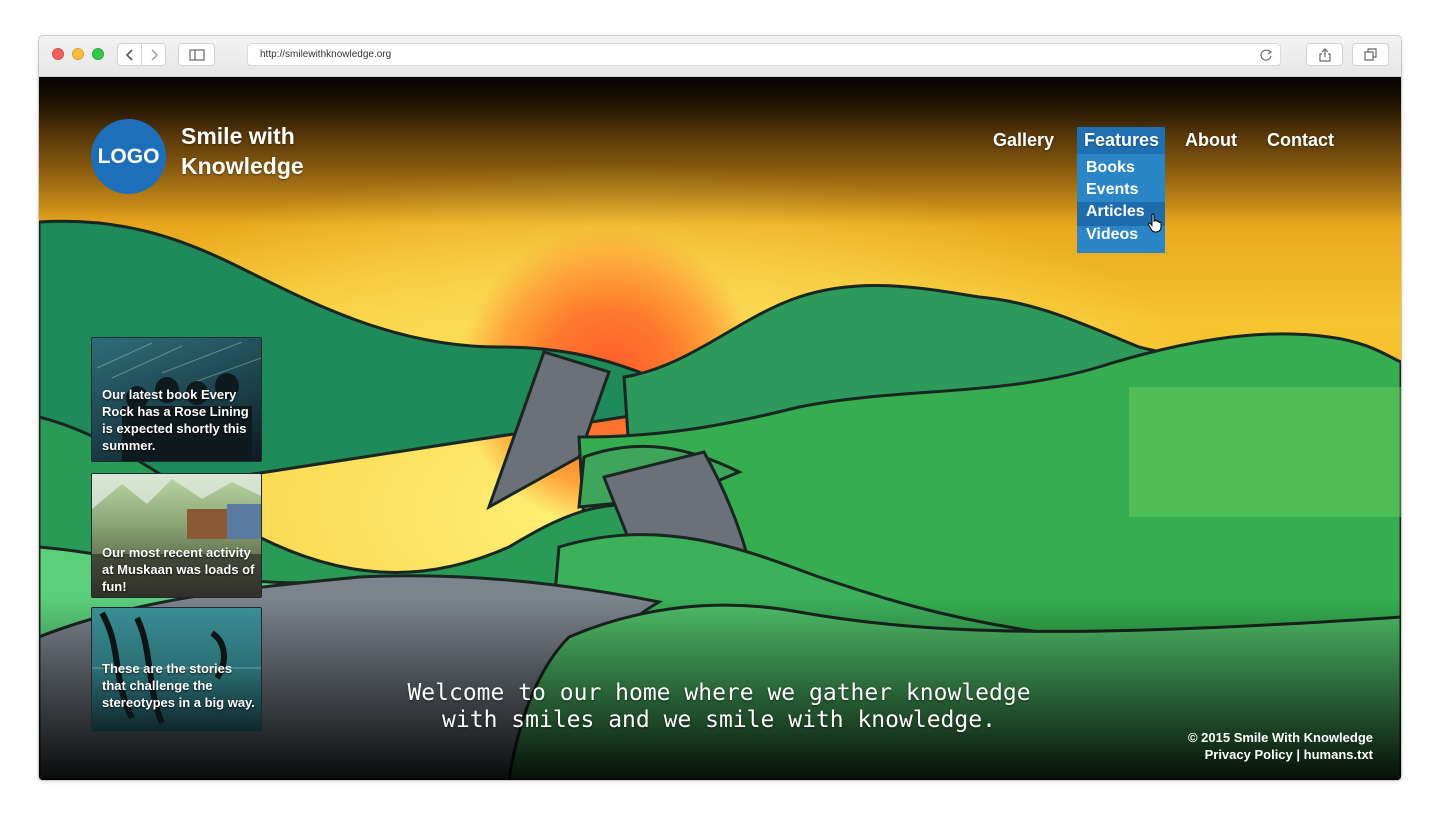 This screenshot has height=819, width=1440. I want to click on chevron-right-icon, so click(154, 54).